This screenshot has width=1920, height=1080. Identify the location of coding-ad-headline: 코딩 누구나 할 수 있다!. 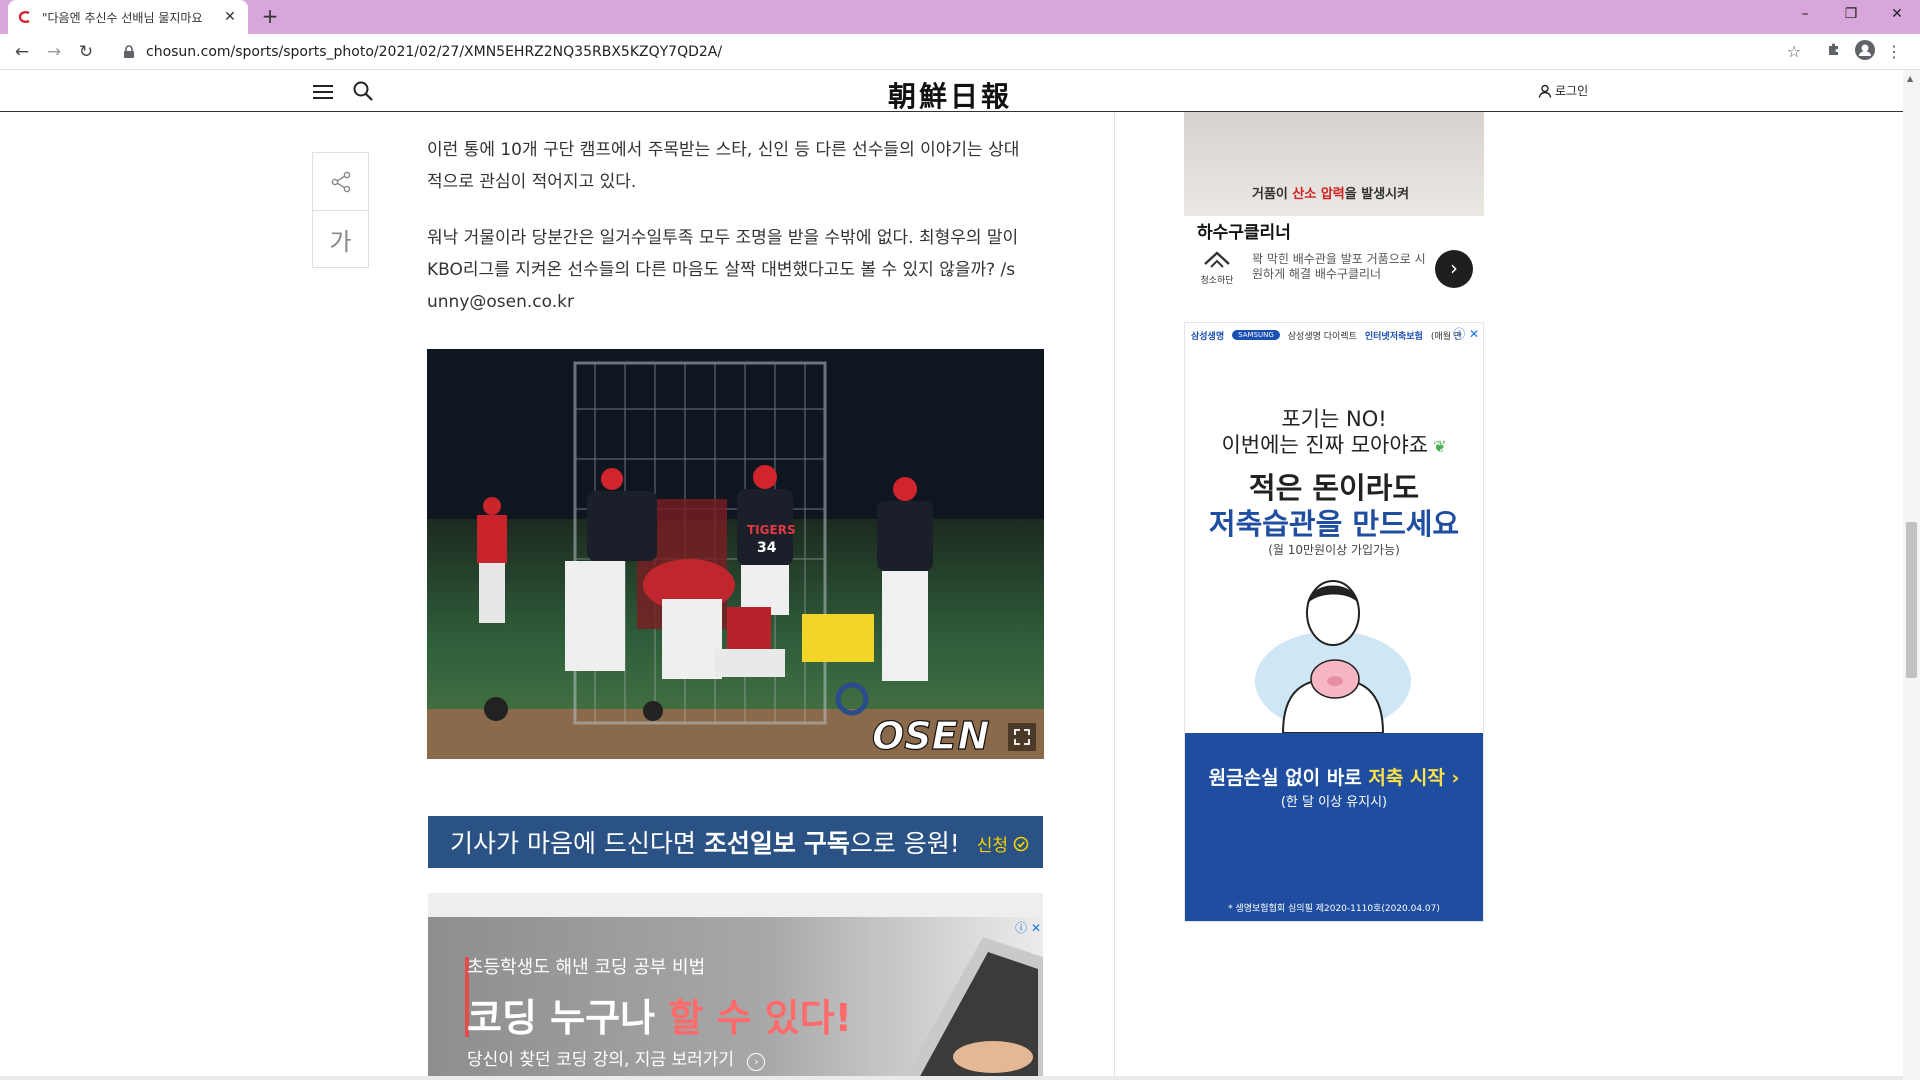
(659, 1018).